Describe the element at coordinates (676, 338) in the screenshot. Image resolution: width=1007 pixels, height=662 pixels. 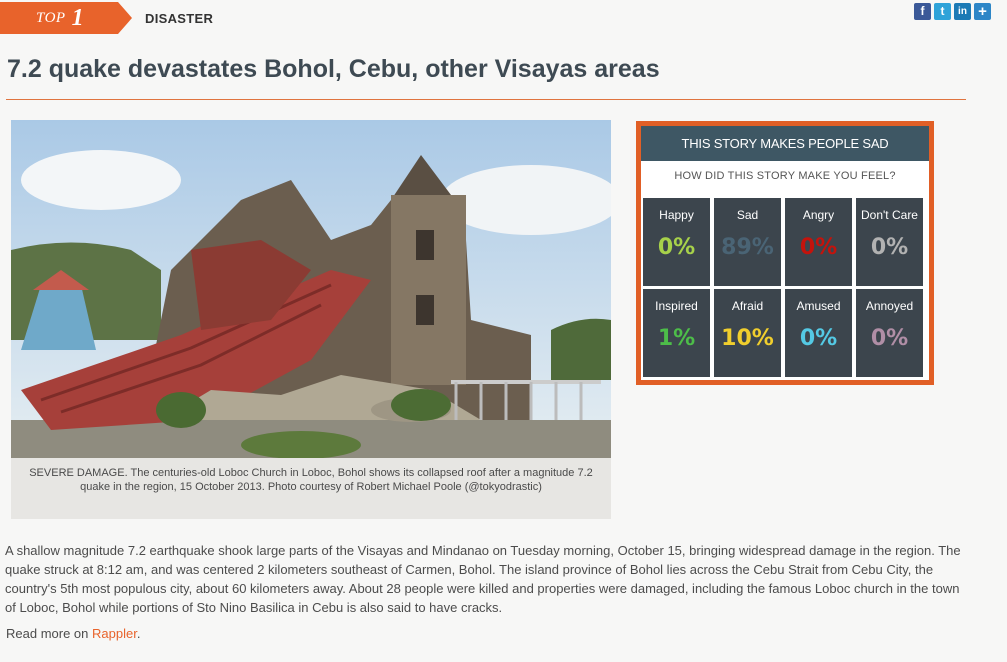
I see `mood-percent: 1%` at that location.